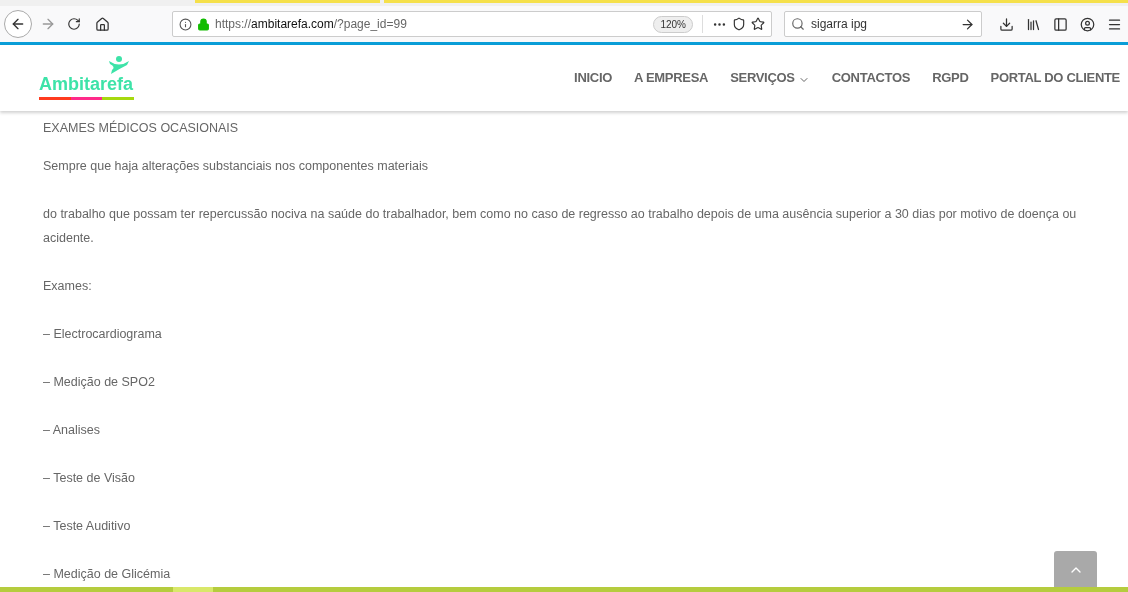 Image resolution: width=1128 pixels, height=592 pixels. Describe the element at coordinates (102, 334) in the screenshot. I see `body-text: – Electrocardiograma` at that location.